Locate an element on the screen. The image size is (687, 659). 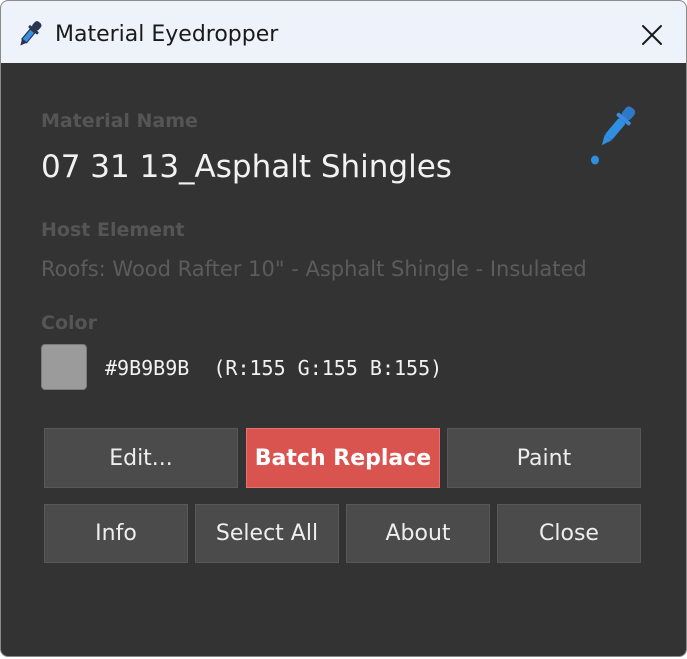
color-rgb: (R:155 G:155 B:155) is located at coordinates (328, 368).